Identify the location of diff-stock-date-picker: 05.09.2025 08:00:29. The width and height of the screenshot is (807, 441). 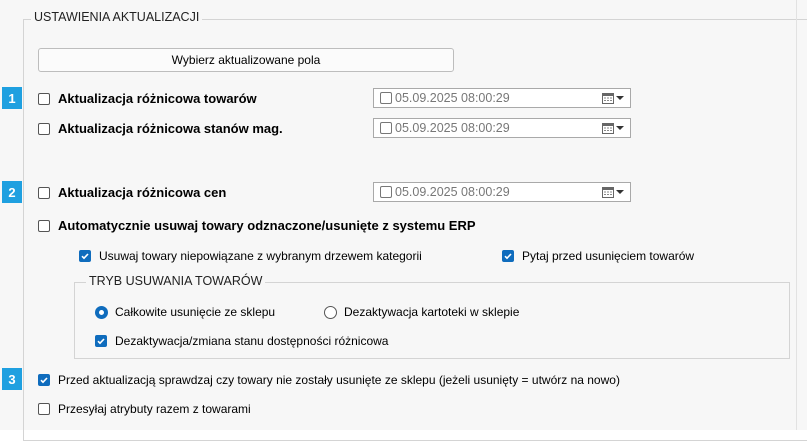
(502, 128).